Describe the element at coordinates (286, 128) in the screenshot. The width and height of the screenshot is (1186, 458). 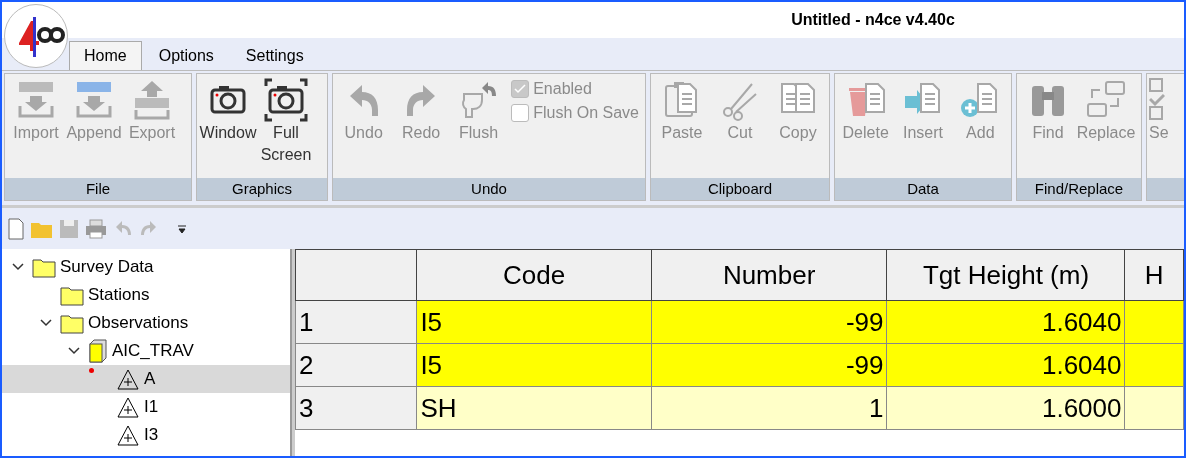
I see `ribbon-button: Full Screen` at that location.